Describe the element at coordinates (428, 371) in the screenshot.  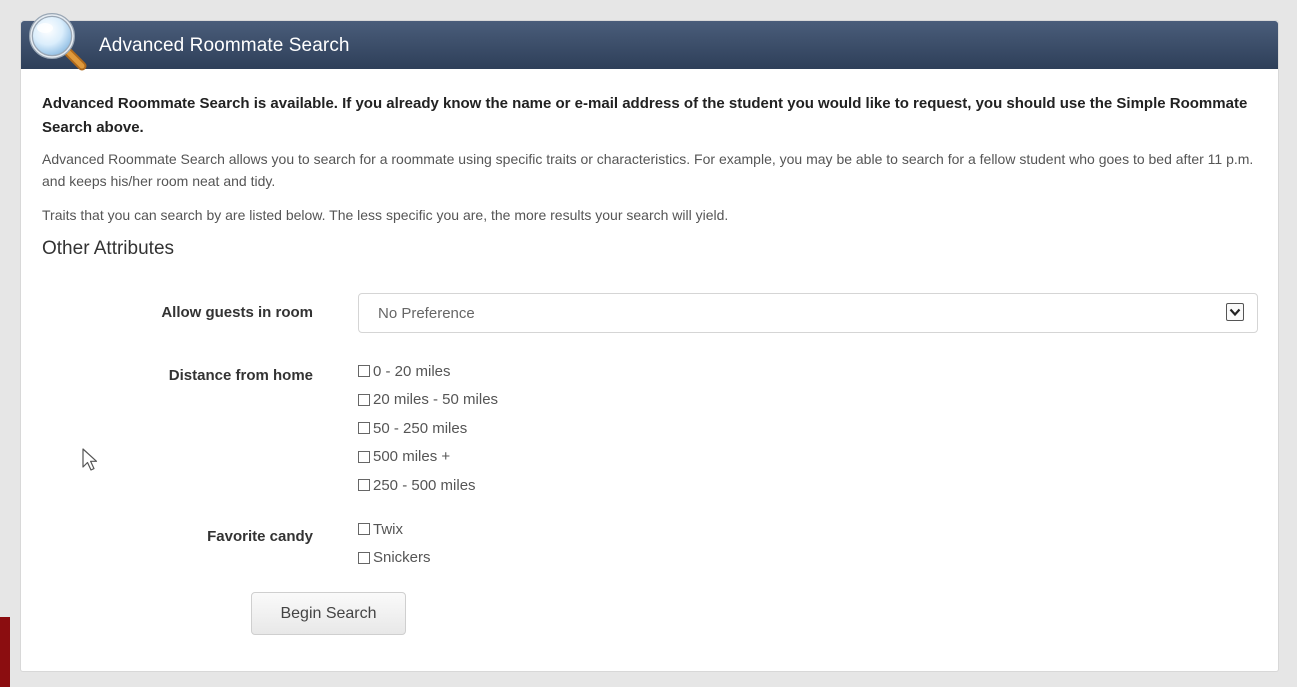
I see `distance-option: 0 - 20 miles` at that location.